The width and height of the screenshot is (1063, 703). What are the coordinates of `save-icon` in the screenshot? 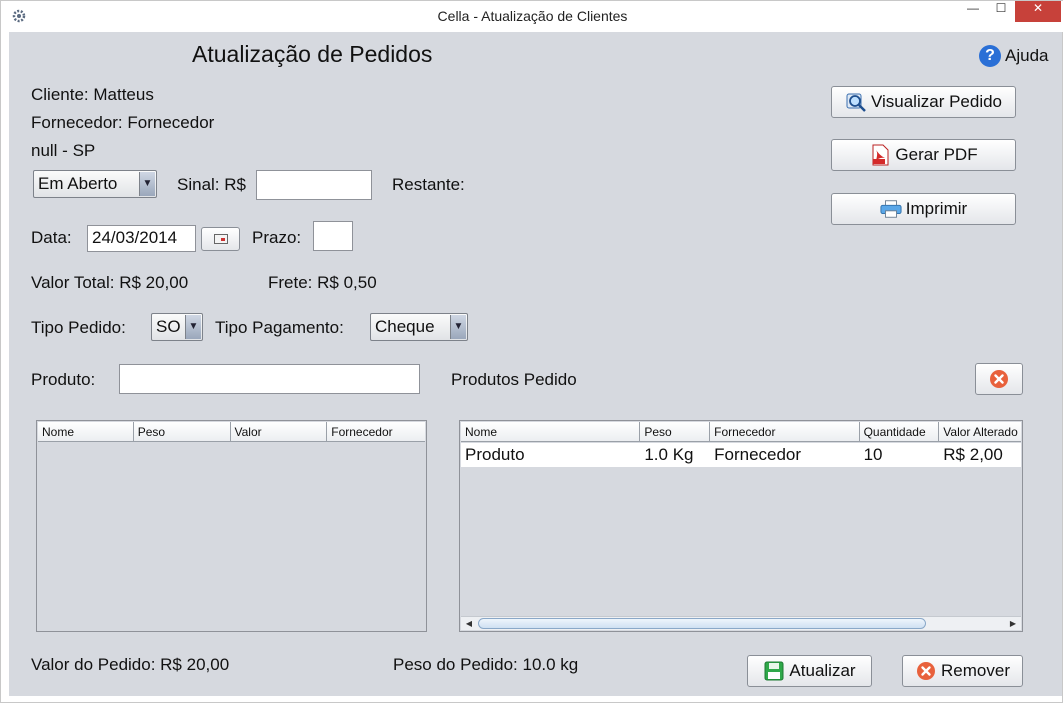 It's located at (774, 671).